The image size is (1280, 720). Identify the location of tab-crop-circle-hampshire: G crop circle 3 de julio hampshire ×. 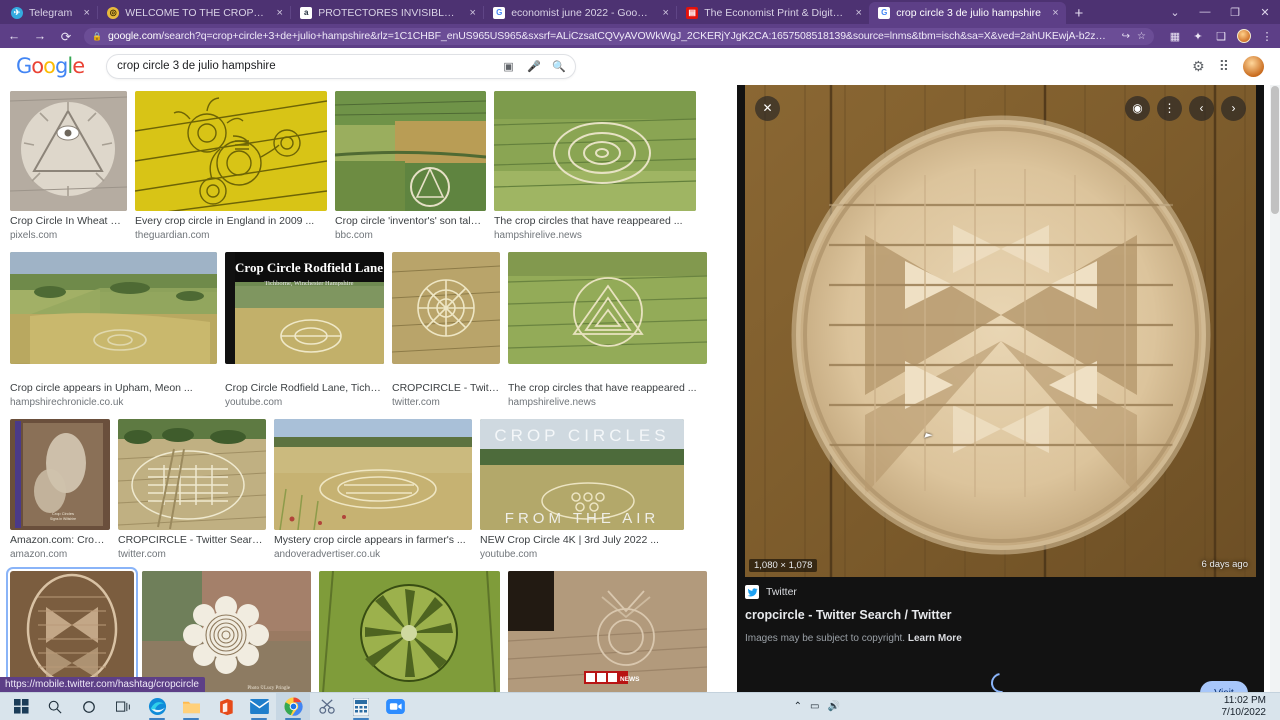
(967, 13).